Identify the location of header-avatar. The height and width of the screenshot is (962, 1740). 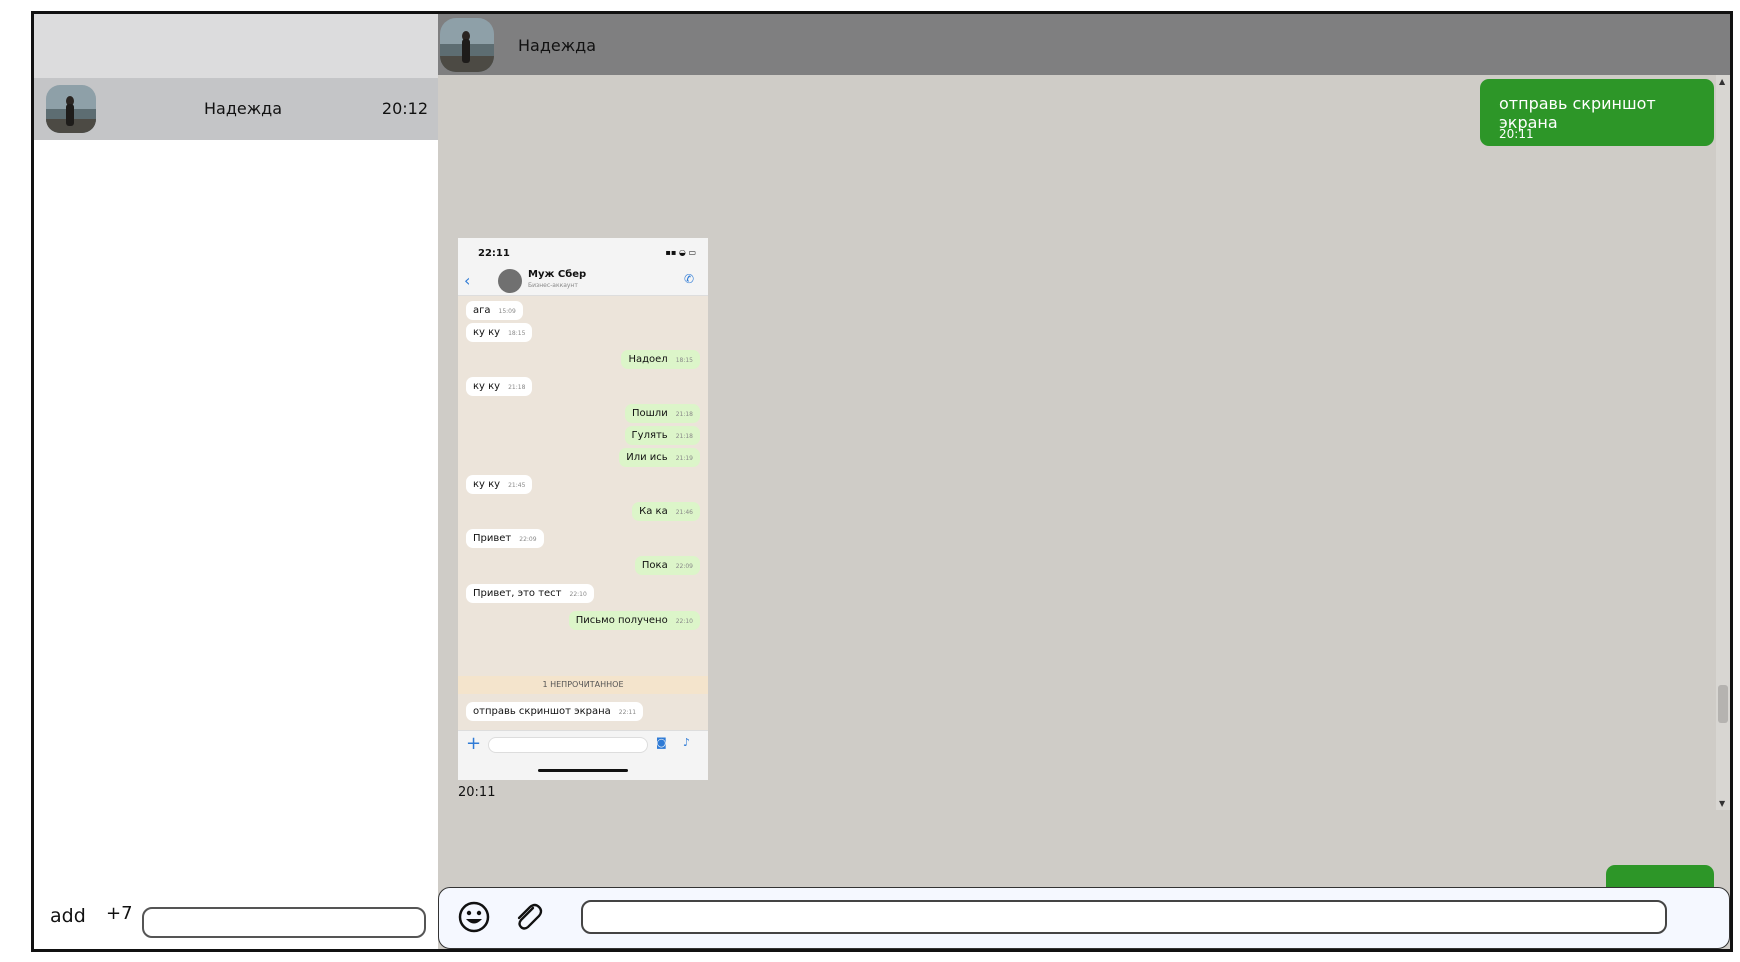
(467, 45).